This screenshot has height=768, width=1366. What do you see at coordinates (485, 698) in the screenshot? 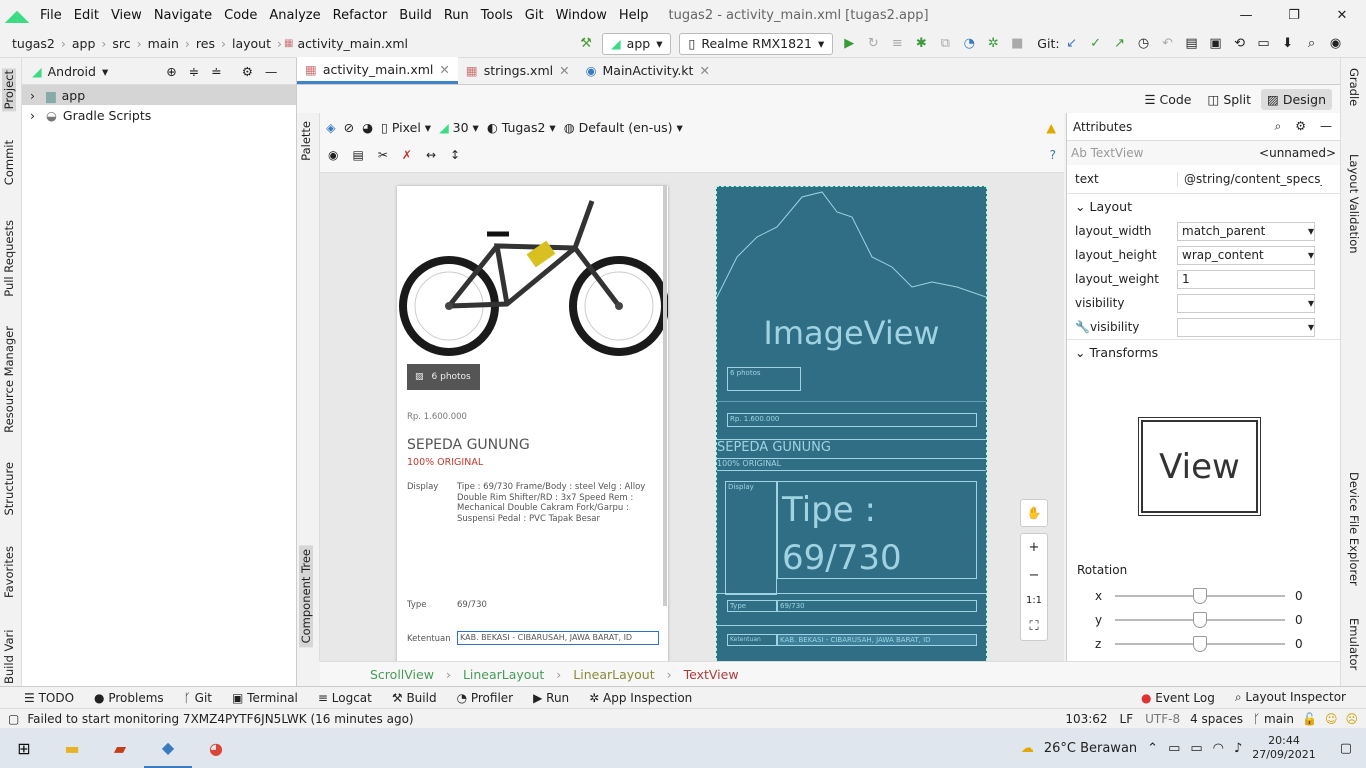
I see `tool-profiler: ◔ Profiler` at bounding box center [485, 698].